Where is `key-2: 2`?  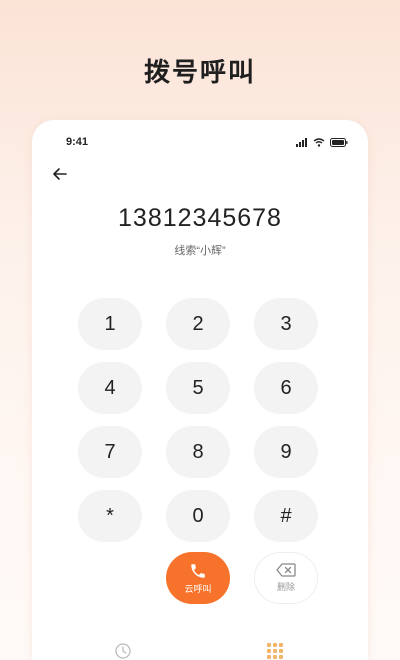 key-2: 2 is located at coordinates (198, 324).